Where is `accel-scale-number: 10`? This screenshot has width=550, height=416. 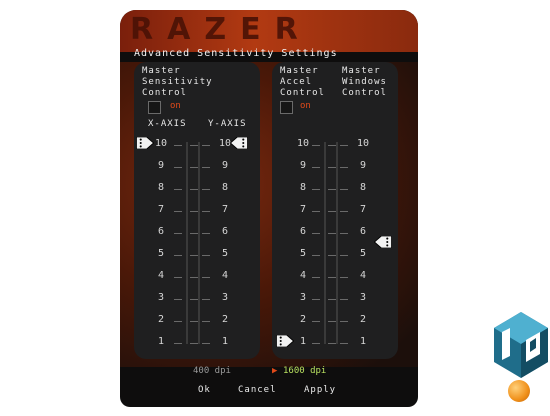
accel-scale-number: 10 is located at coordinates (303, 143).